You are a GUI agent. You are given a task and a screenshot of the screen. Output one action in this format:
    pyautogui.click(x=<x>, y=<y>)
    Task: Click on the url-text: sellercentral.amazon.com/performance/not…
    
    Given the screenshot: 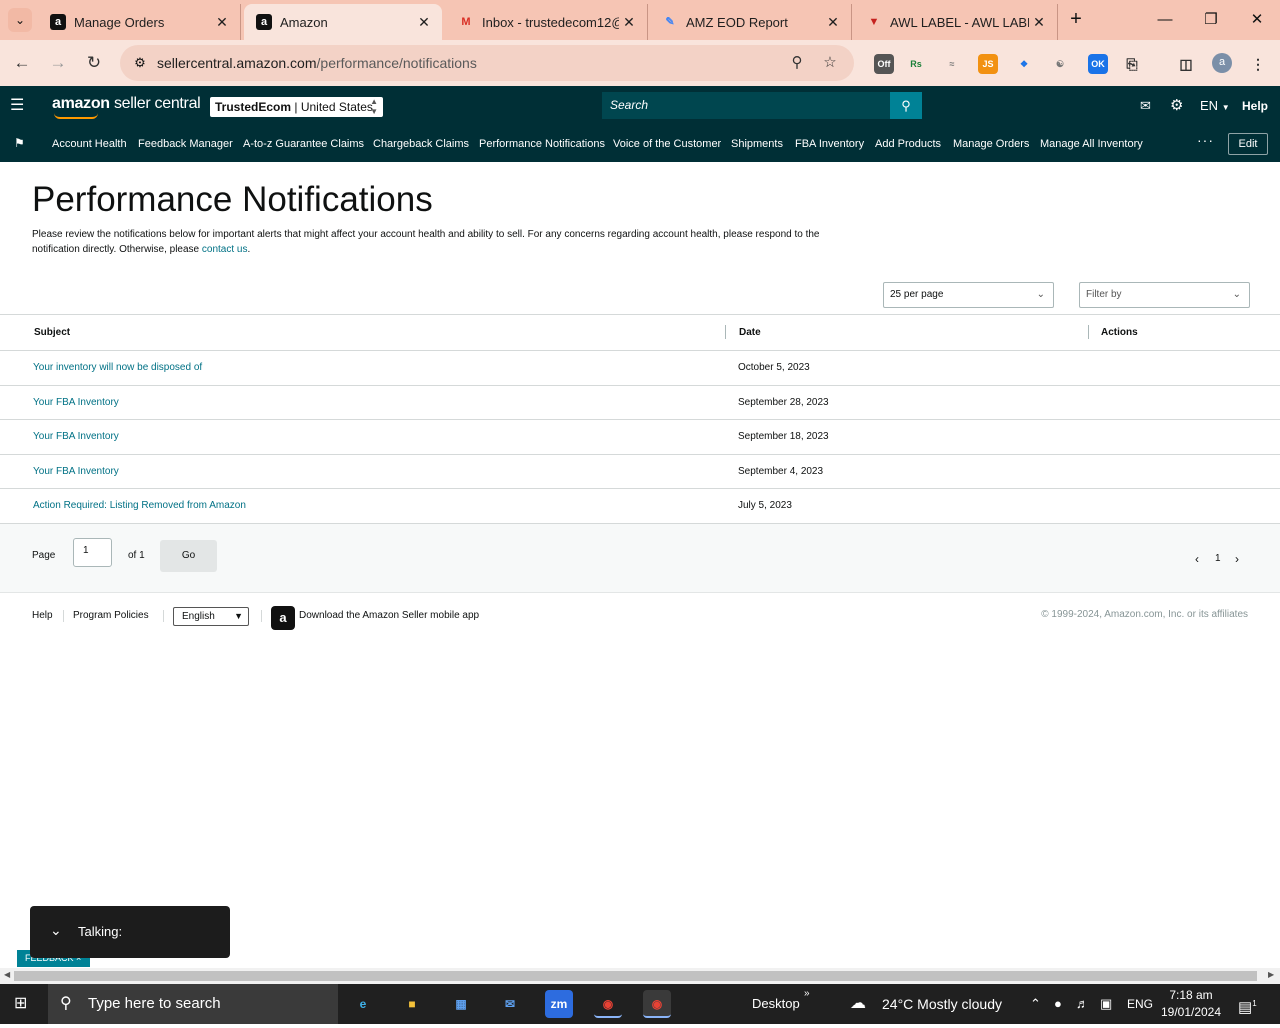 What is the action you would take?
    pyautogui.click(x=317, y=63)
    